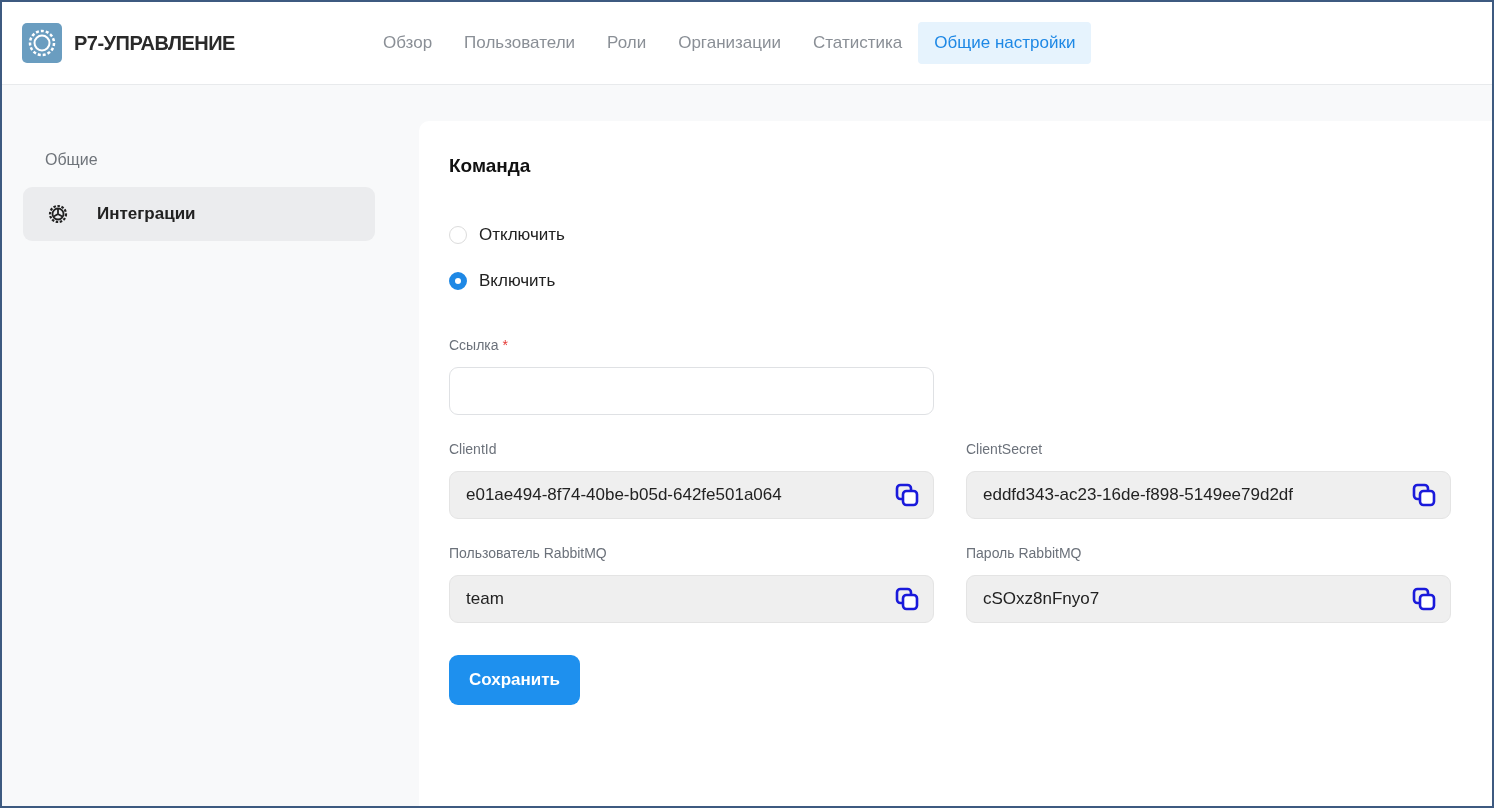 The width and height of the screenshot is (1494, 808). What do you see at coordinates (1005, 43) in the screenshot?
I see `nav-tab: Общие настройки` at bounding box center [1005, 43].